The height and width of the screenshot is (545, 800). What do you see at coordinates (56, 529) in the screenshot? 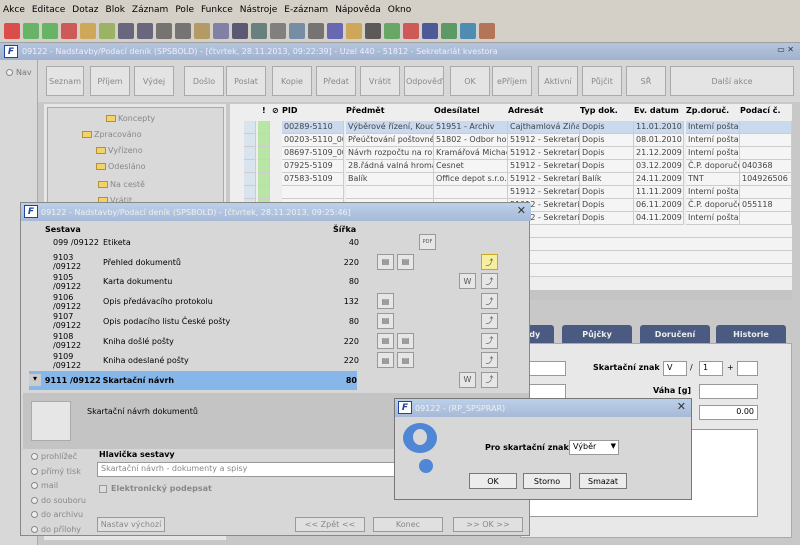
I see `output-option: do přílohy` at bounding box center [56, 529].